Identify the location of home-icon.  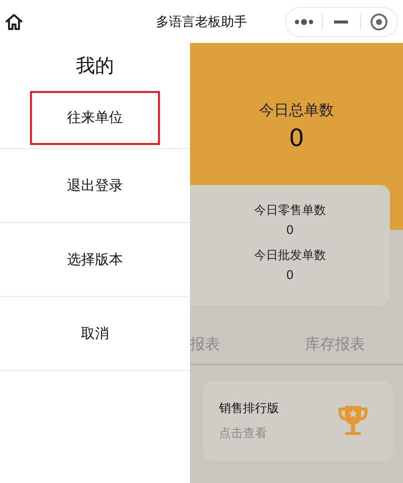
(14, 22).